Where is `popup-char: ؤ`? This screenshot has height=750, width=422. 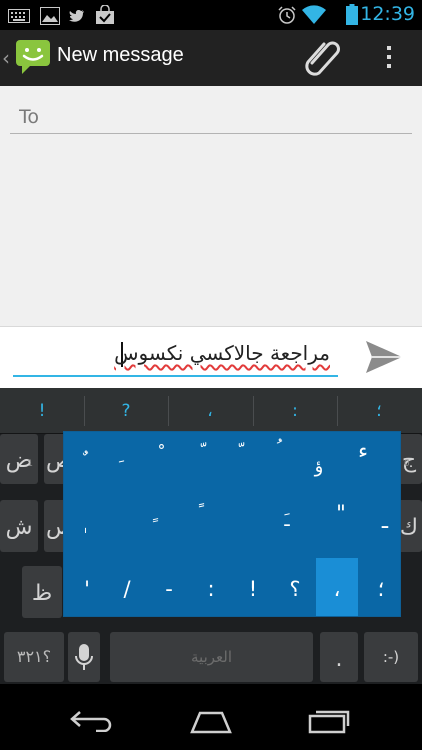 popup-char: ؤ is located at coordinates (319, 467).